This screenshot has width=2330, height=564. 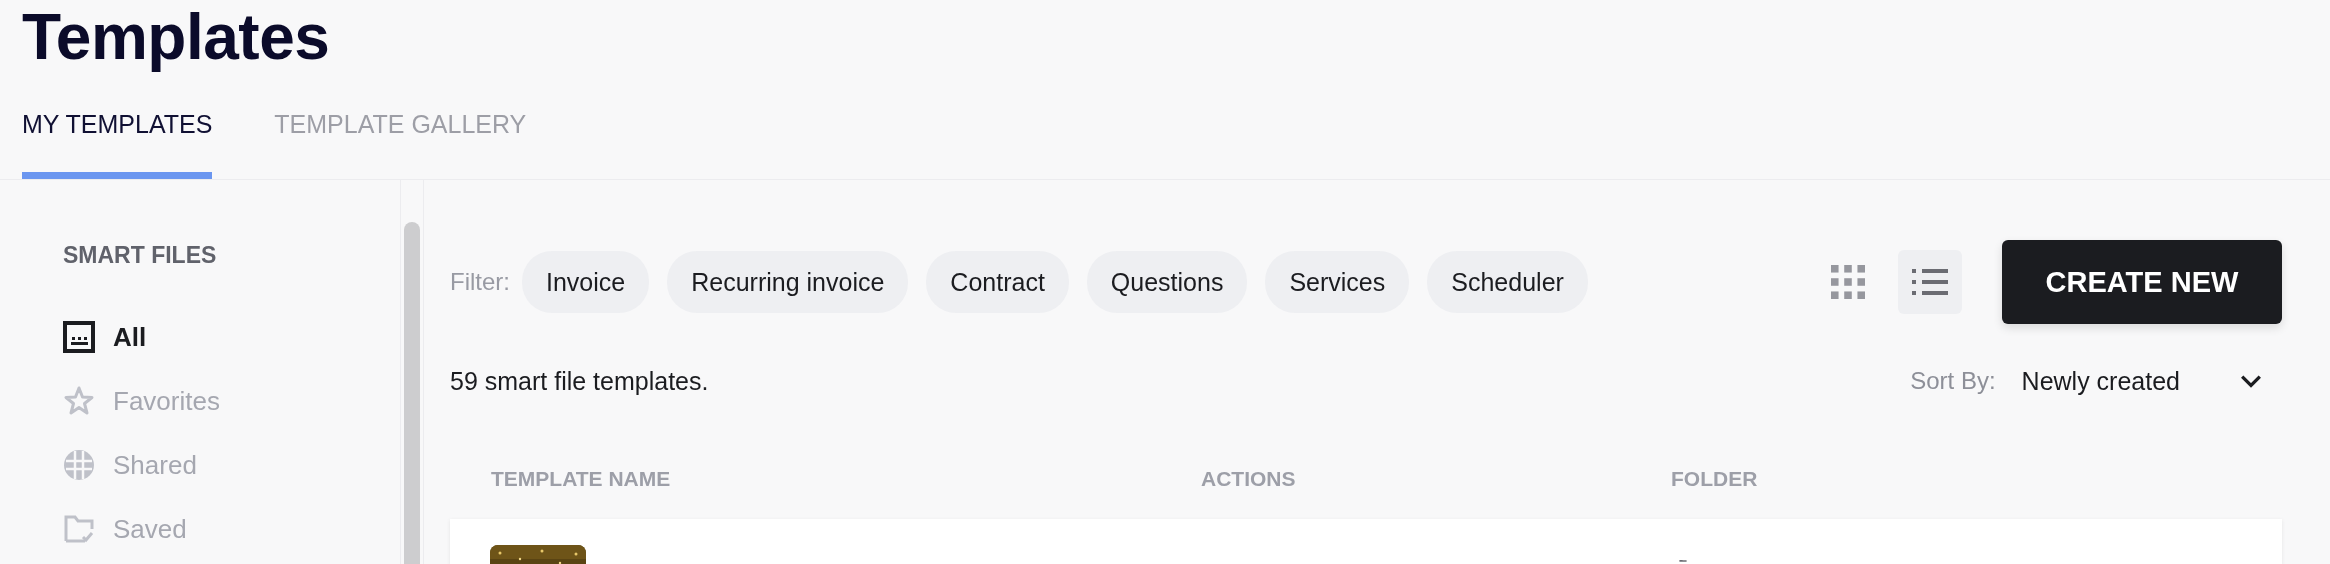 What do you see at coordinates (220, 337) in the screenshot?
I see `sidebar-item: All` at bounding box center [220, 337].